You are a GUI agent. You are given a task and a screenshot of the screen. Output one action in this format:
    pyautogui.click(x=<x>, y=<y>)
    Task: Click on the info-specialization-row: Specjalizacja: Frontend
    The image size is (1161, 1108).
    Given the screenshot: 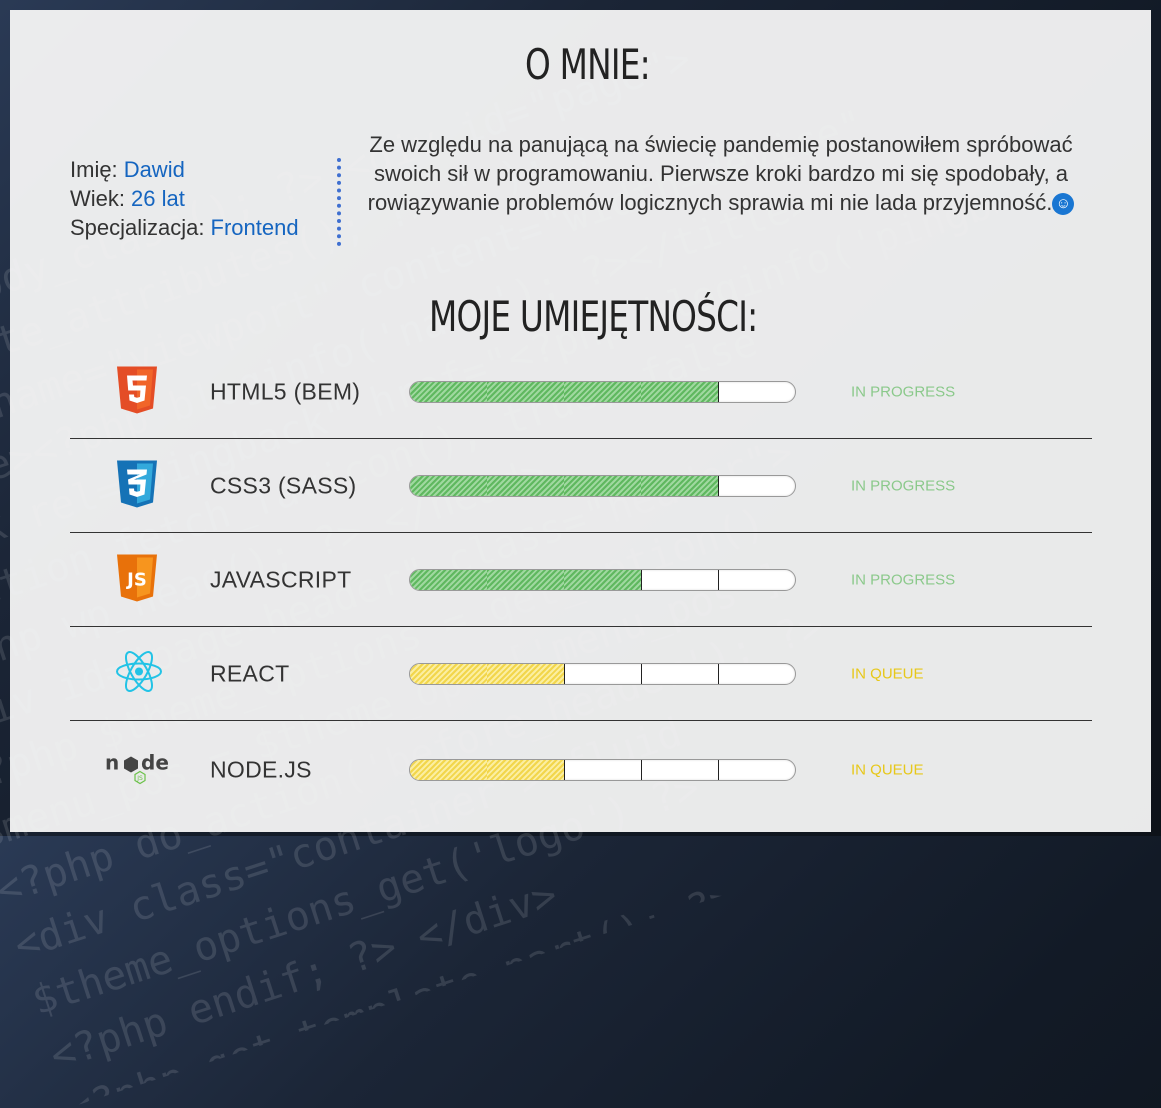 What is the action you would take?
    pyautogui.click(x=184, y=227)
    